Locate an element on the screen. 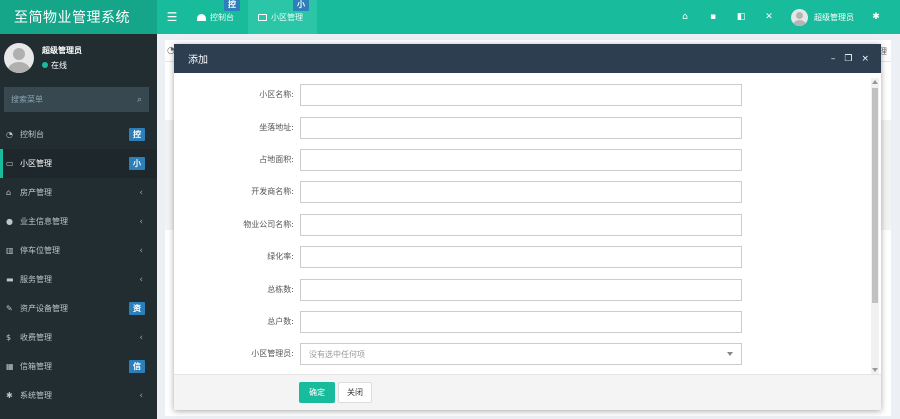 This screenshot has width=900, height=419. greening-rate-input is located at coordinates (521, 257).